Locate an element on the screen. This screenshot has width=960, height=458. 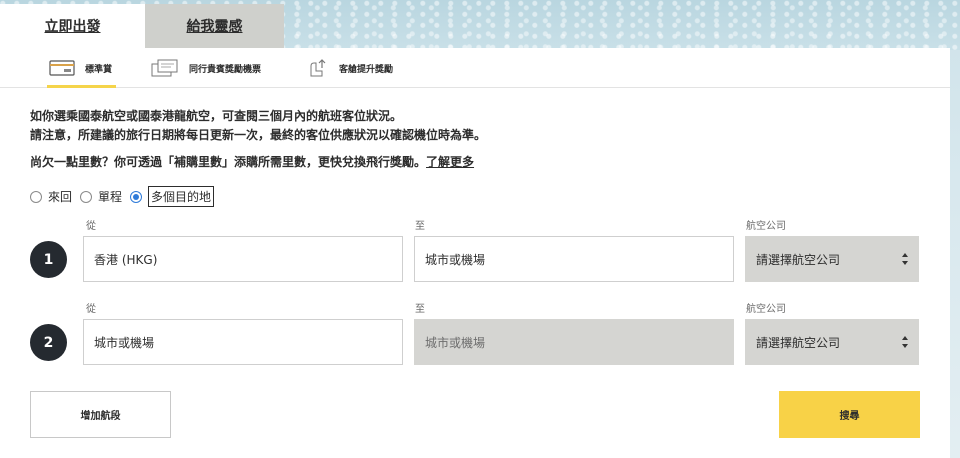
info-buy-miles: 尚欠一點里數？你可透過「補購里數」添購所需里數，更快兌換飛行獎勵。了解更多 is located at coordinates (252, 161).